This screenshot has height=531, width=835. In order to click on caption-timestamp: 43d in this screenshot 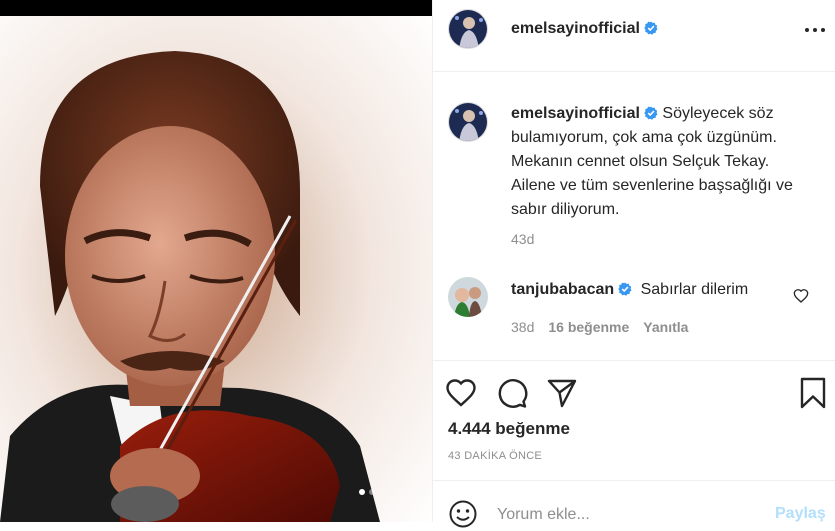, I will do `click(522, 239)`.